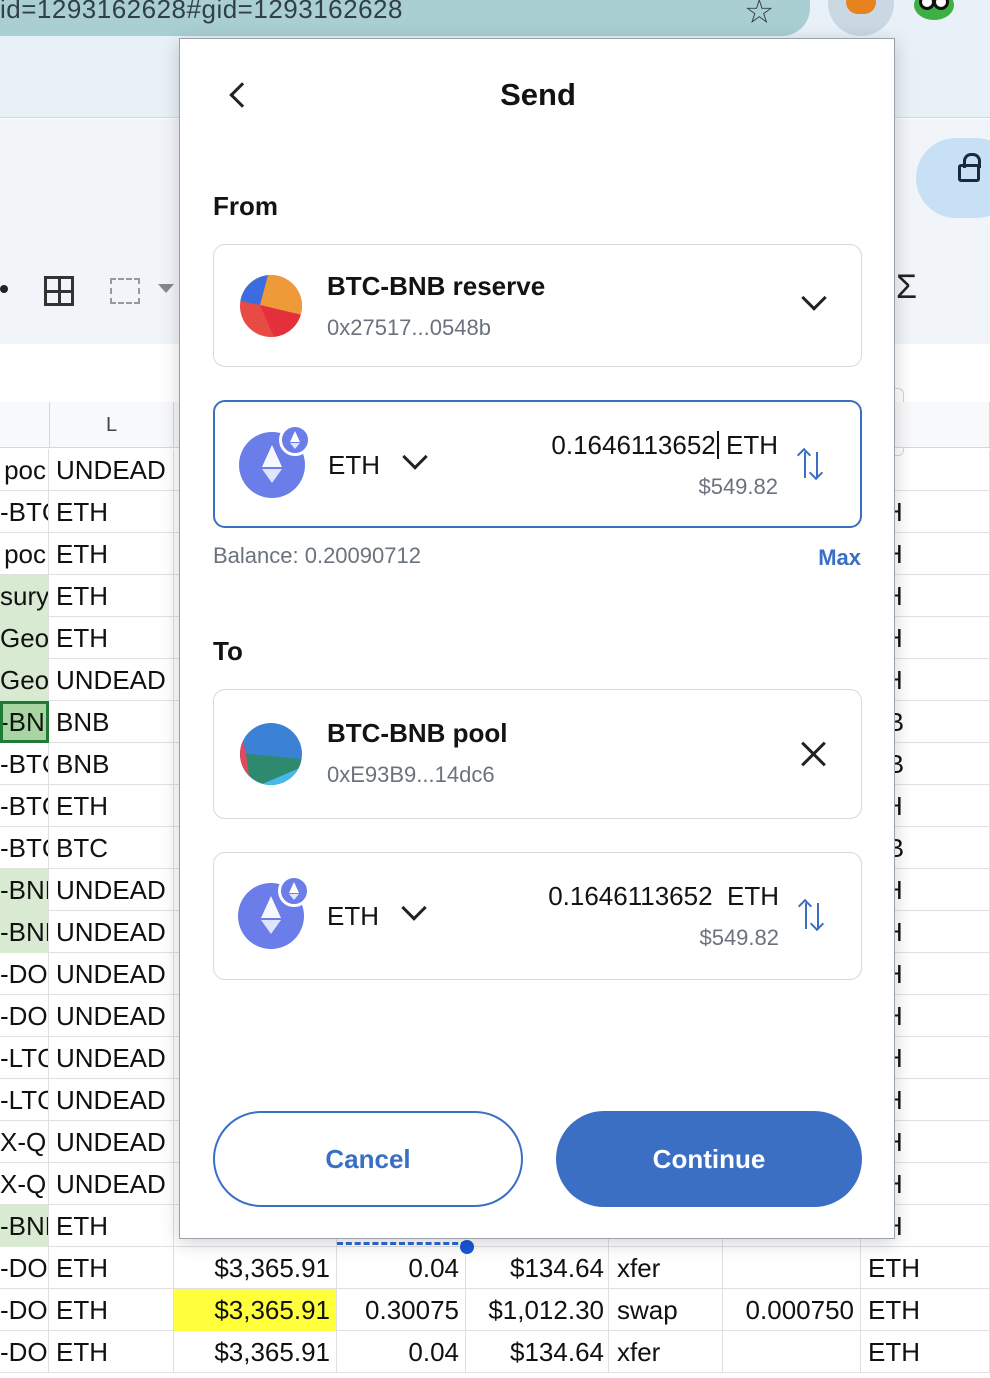 The width and height of the screenshot is (990, 1378). Describe the element at coordinates (166, 288) in the screenshot. I see `merge-dropdown-icon` at that location.